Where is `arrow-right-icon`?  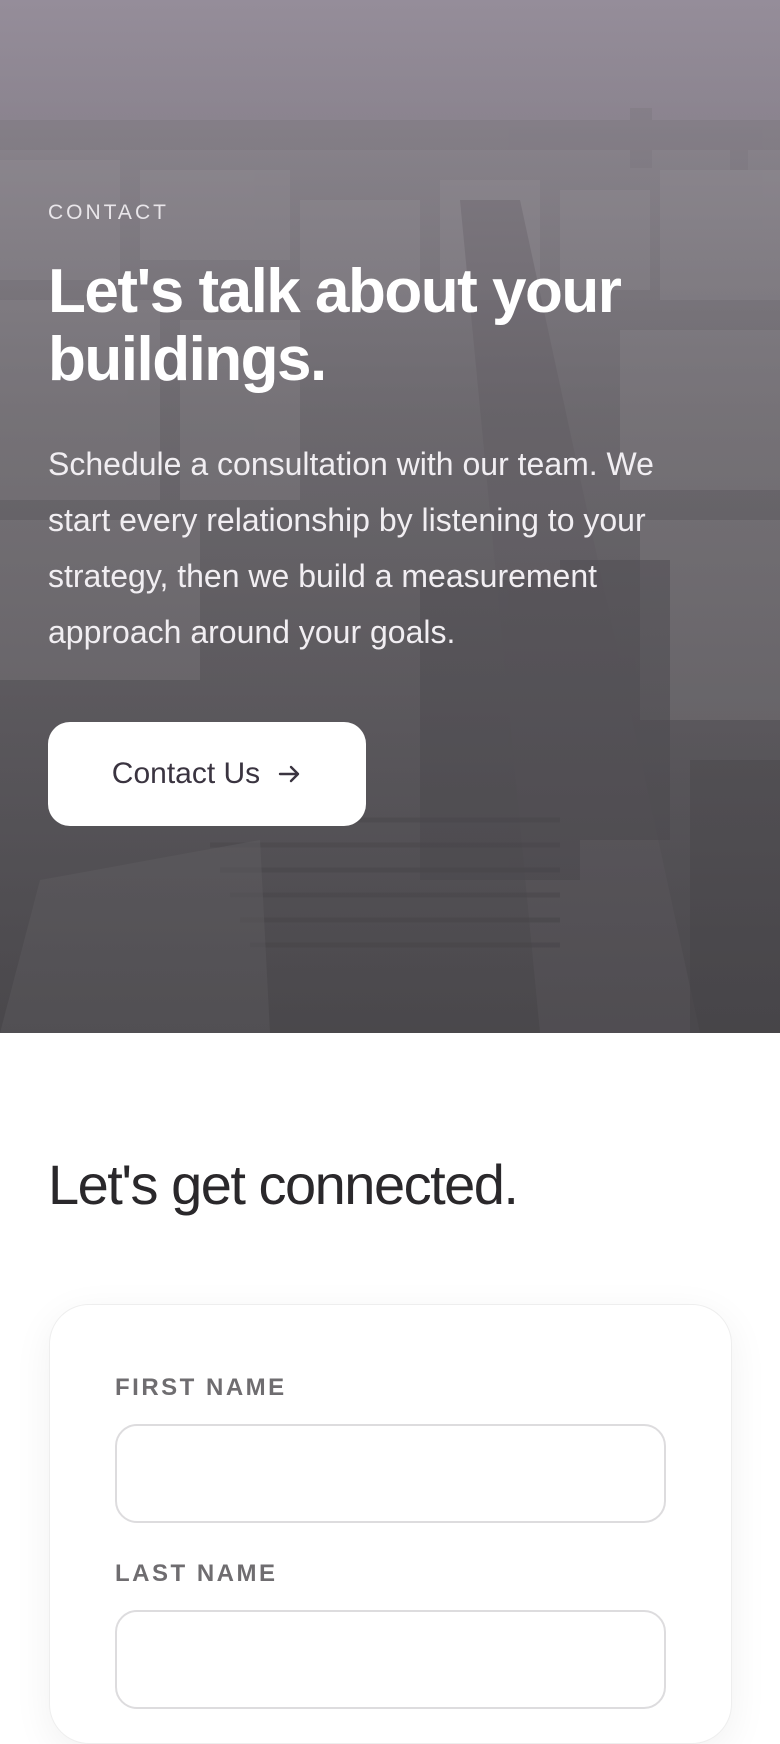 arrow-right-icon is located at coordinates (289, 774).